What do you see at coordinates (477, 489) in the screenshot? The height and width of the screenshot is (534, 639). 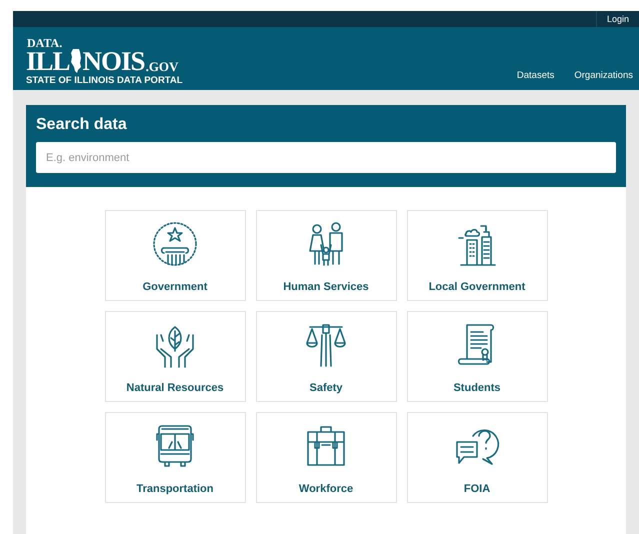 I see `category-label: FOIA` at bounding box center [477, 489].